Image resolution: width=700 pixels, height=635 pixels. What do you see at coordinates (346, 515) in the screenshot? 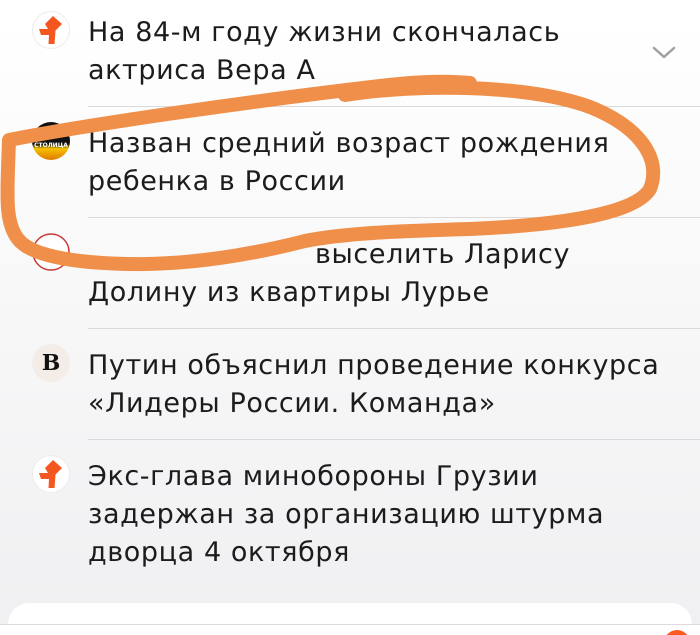
I see `news-headline: Экс-глава минобороны Грузии задержан за организацию штурма дворца 4 октября` at bounding box center [346, 515].